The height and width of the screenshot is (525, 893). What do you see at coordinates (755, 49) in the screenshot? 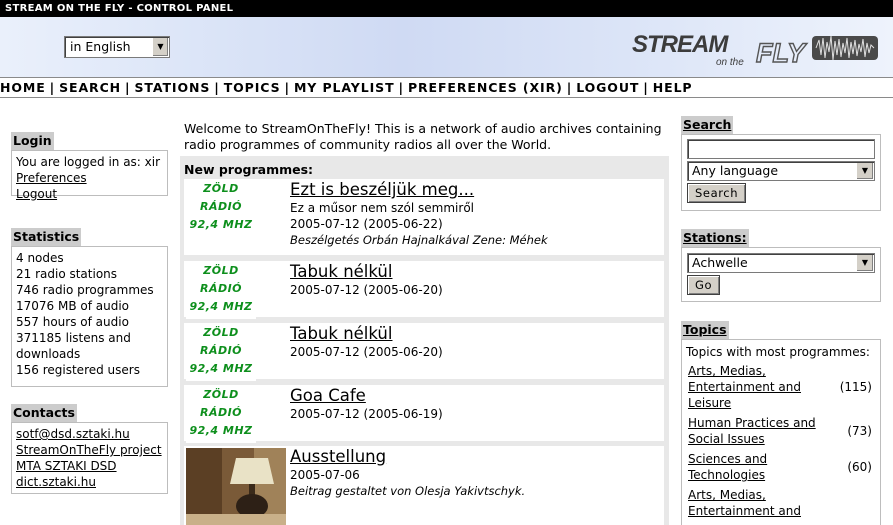
I see `streamonthefly-logo: STREAM on the FLY` at bounding box center [755, 49].